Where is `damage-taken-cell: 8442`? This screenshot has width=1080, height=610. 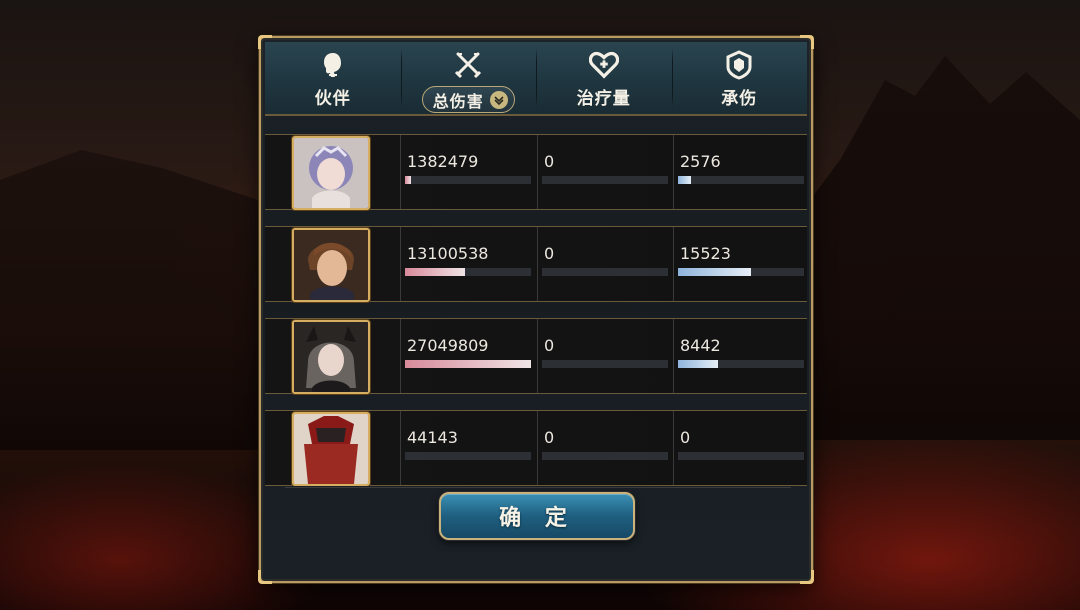 damage-taken-cell: 8442 is located at coordinates (740, 356).